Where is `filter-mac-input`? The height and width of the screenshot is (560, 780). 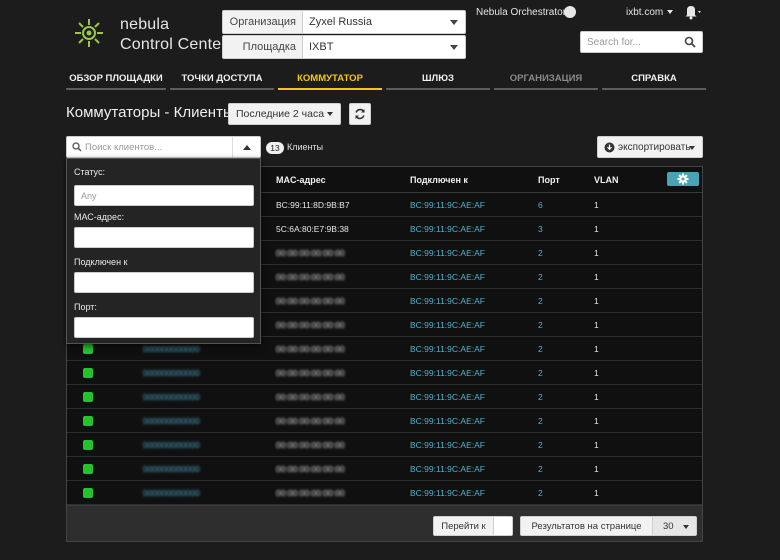 filter-mac-input is located at coordinates (164, 237).